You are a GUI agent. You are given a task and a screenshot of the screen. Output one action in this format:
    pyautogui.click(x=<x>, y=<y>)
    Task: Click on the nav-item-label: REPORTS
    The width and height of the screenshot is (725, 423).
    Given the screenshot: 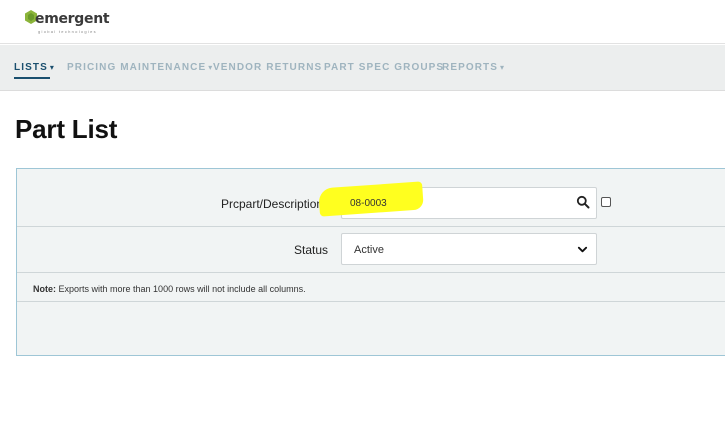 What is the action you would take?
    pyautogui.click(x=470, y=67)
    